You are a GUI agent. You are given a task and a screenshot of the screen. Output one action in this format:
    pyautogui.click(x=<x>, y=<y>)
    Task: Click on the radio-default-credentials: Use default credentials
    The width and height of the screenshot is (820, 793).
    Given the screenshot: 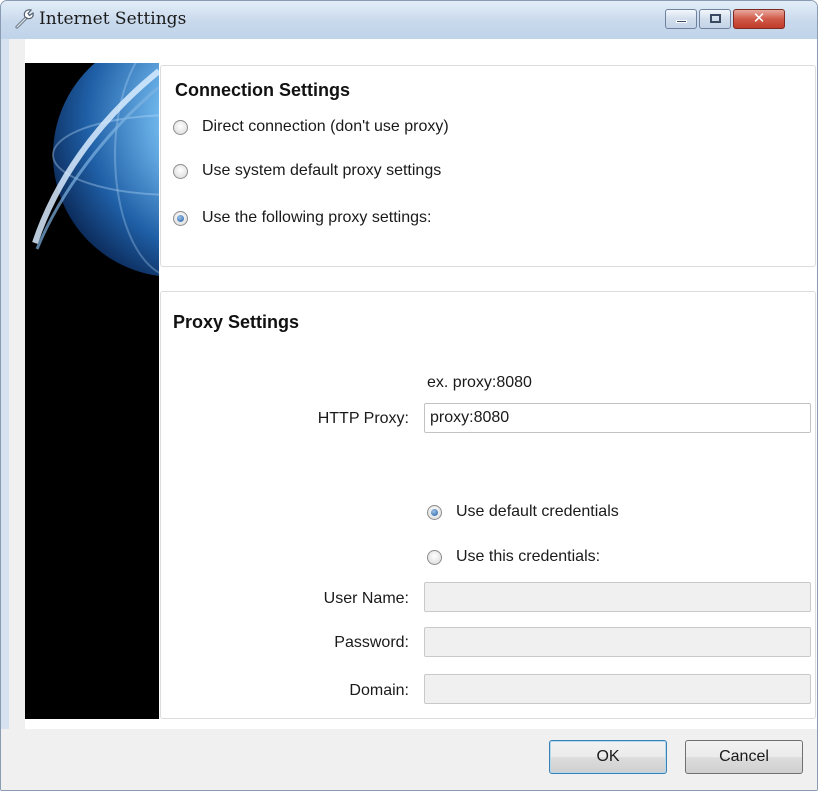 What is the action you would take?
    pyautogui.click(x=523, y=512)
    